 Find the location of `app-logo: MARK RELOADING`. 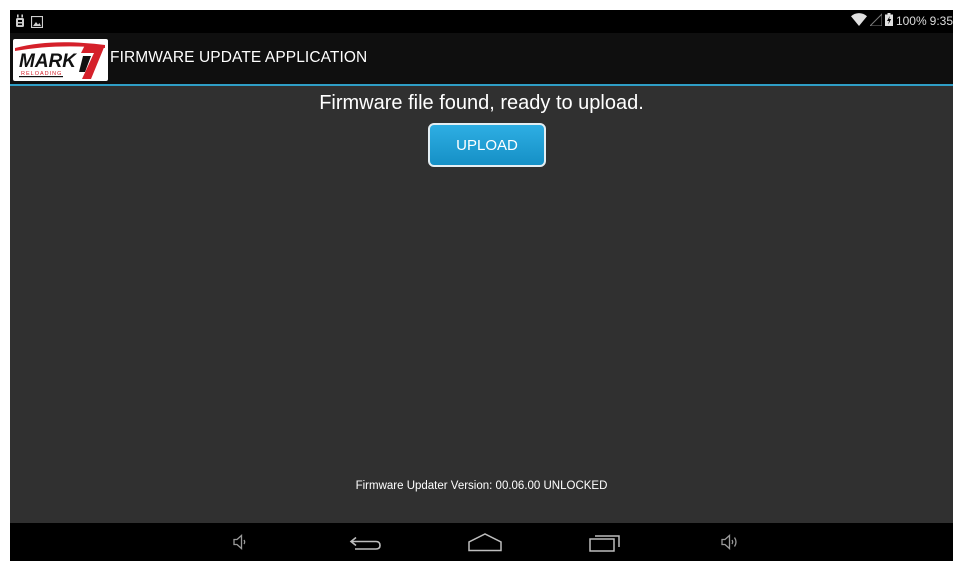

app-logo: MARK RELOADING is located at coordinates (60, 60).